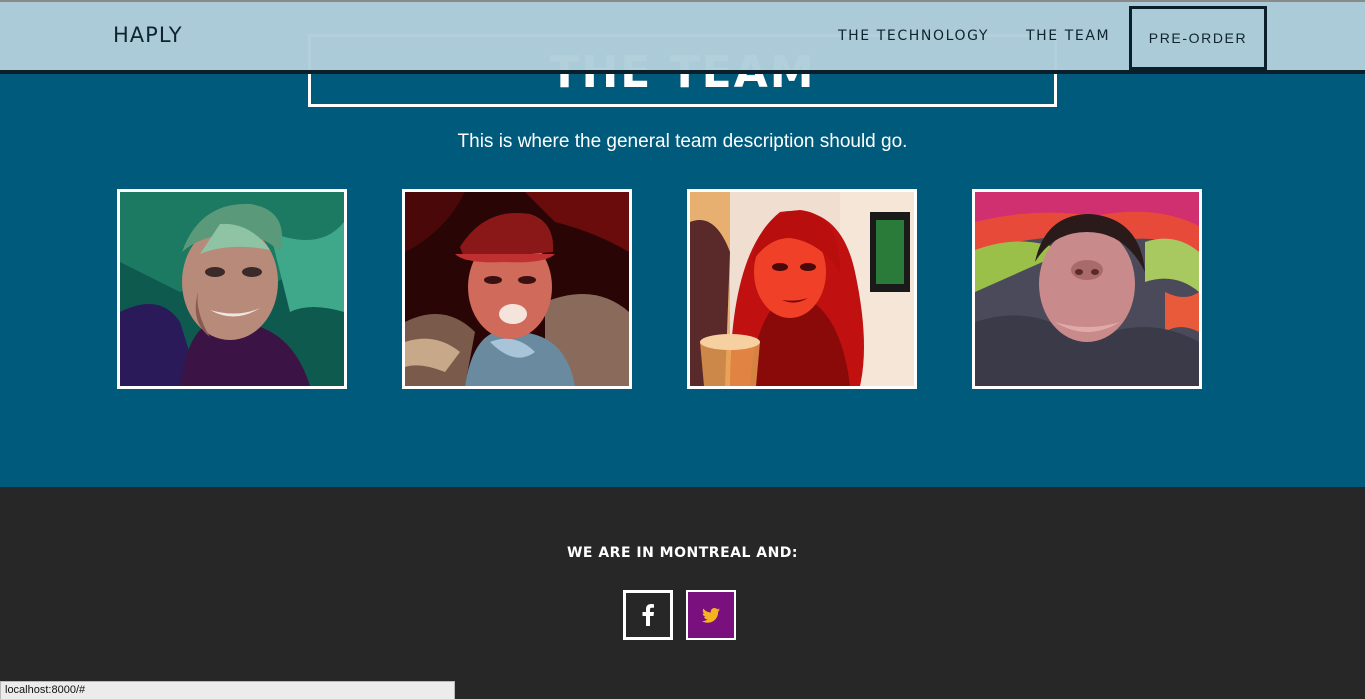 This screenshot has height=699, width=1365. Describe the element at coordinates (148, 35) in the screenshot. I see `brand-logo: HAPLY` at that location.